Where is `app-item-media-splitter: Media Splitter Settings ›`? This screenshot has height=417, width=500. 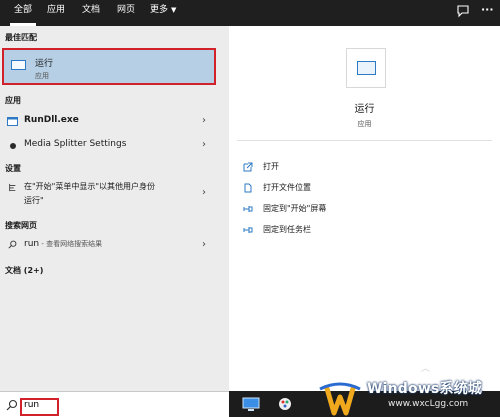
app-item-media-splitter: Media Splitter Settings › is located at coordinates (114, 145).